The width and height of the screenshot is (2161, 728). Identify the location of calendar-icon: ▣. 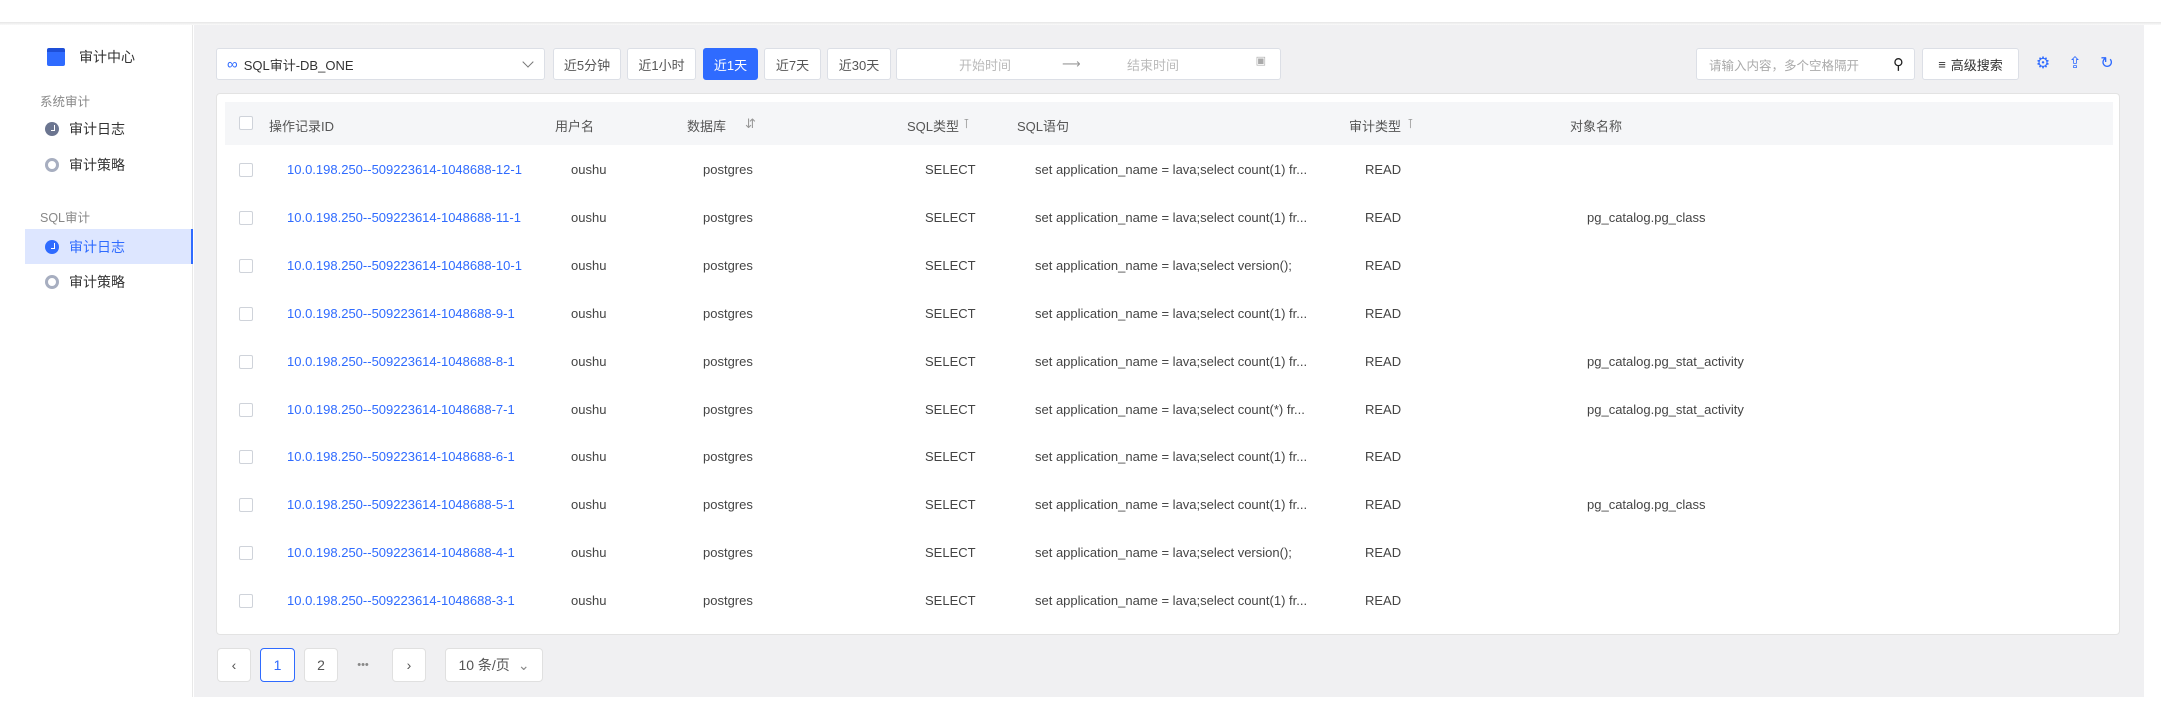
(1260, 61).